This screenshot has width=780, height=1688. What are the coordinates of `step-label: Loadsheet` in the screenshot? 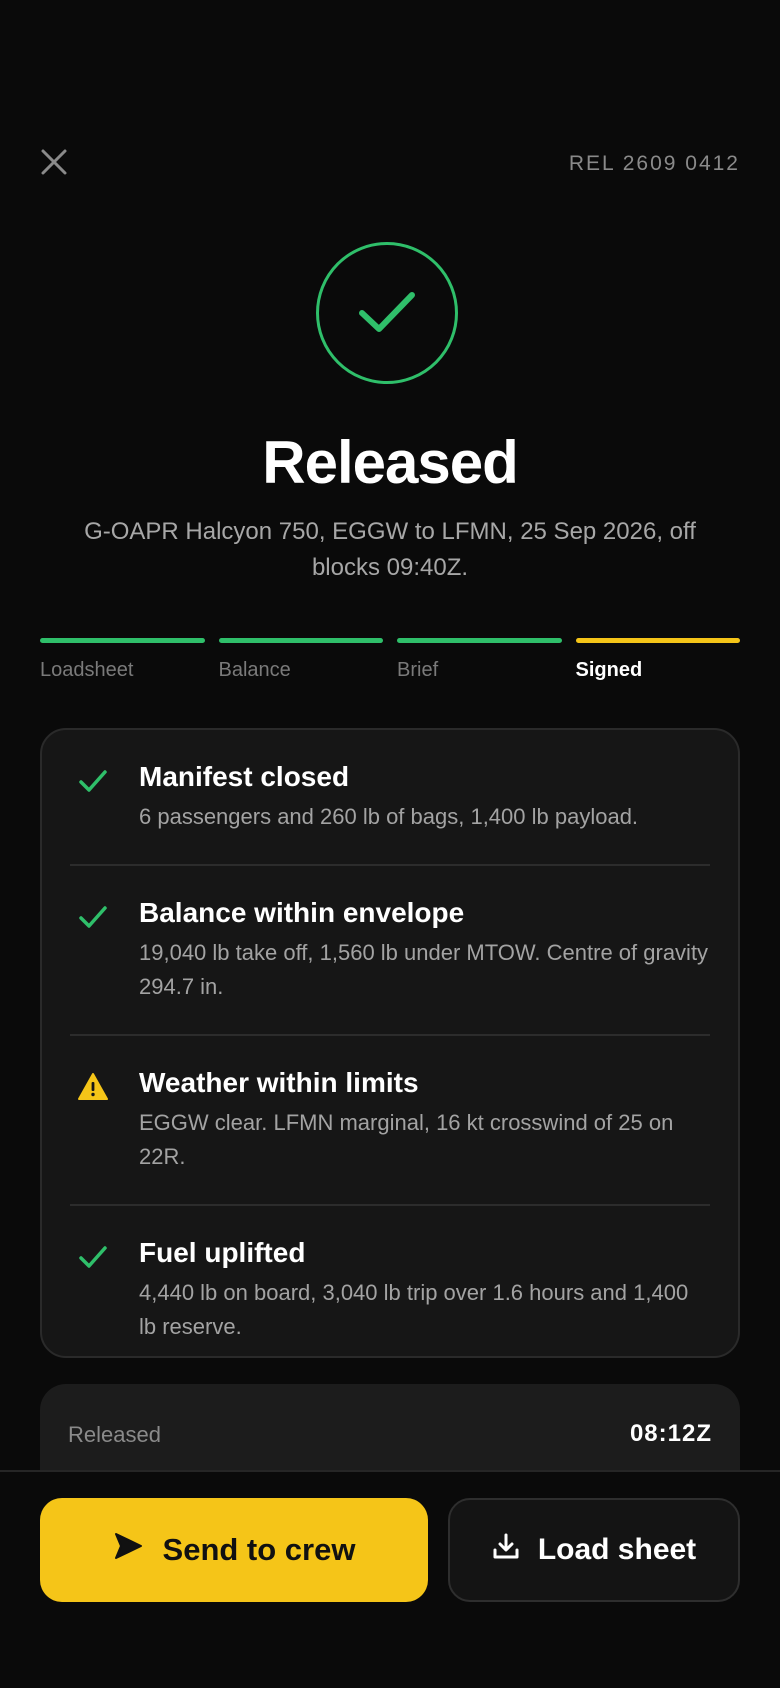 It's located at (87, 670).